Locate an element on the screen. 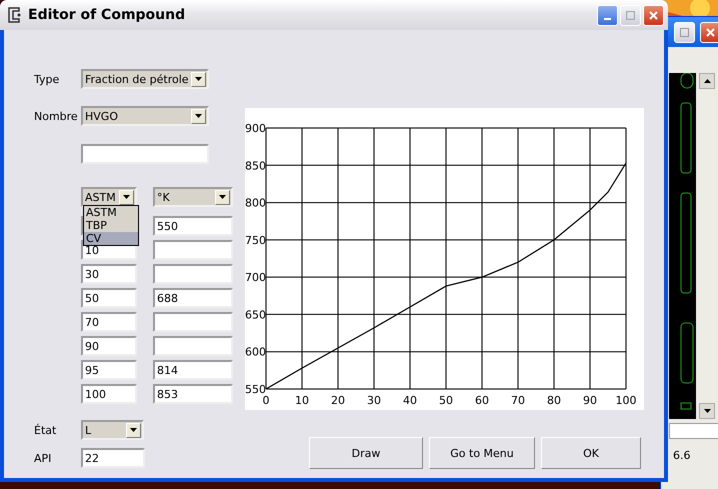 Image resolution: width=718 pixels, height=489 pixels. ok-button: OK is located at coordinates (591, 453).